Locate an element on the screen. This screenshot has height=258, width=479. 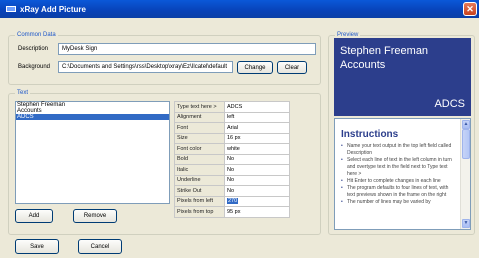
window-title: xRay Add Picture is located at coordinates (53, 9).